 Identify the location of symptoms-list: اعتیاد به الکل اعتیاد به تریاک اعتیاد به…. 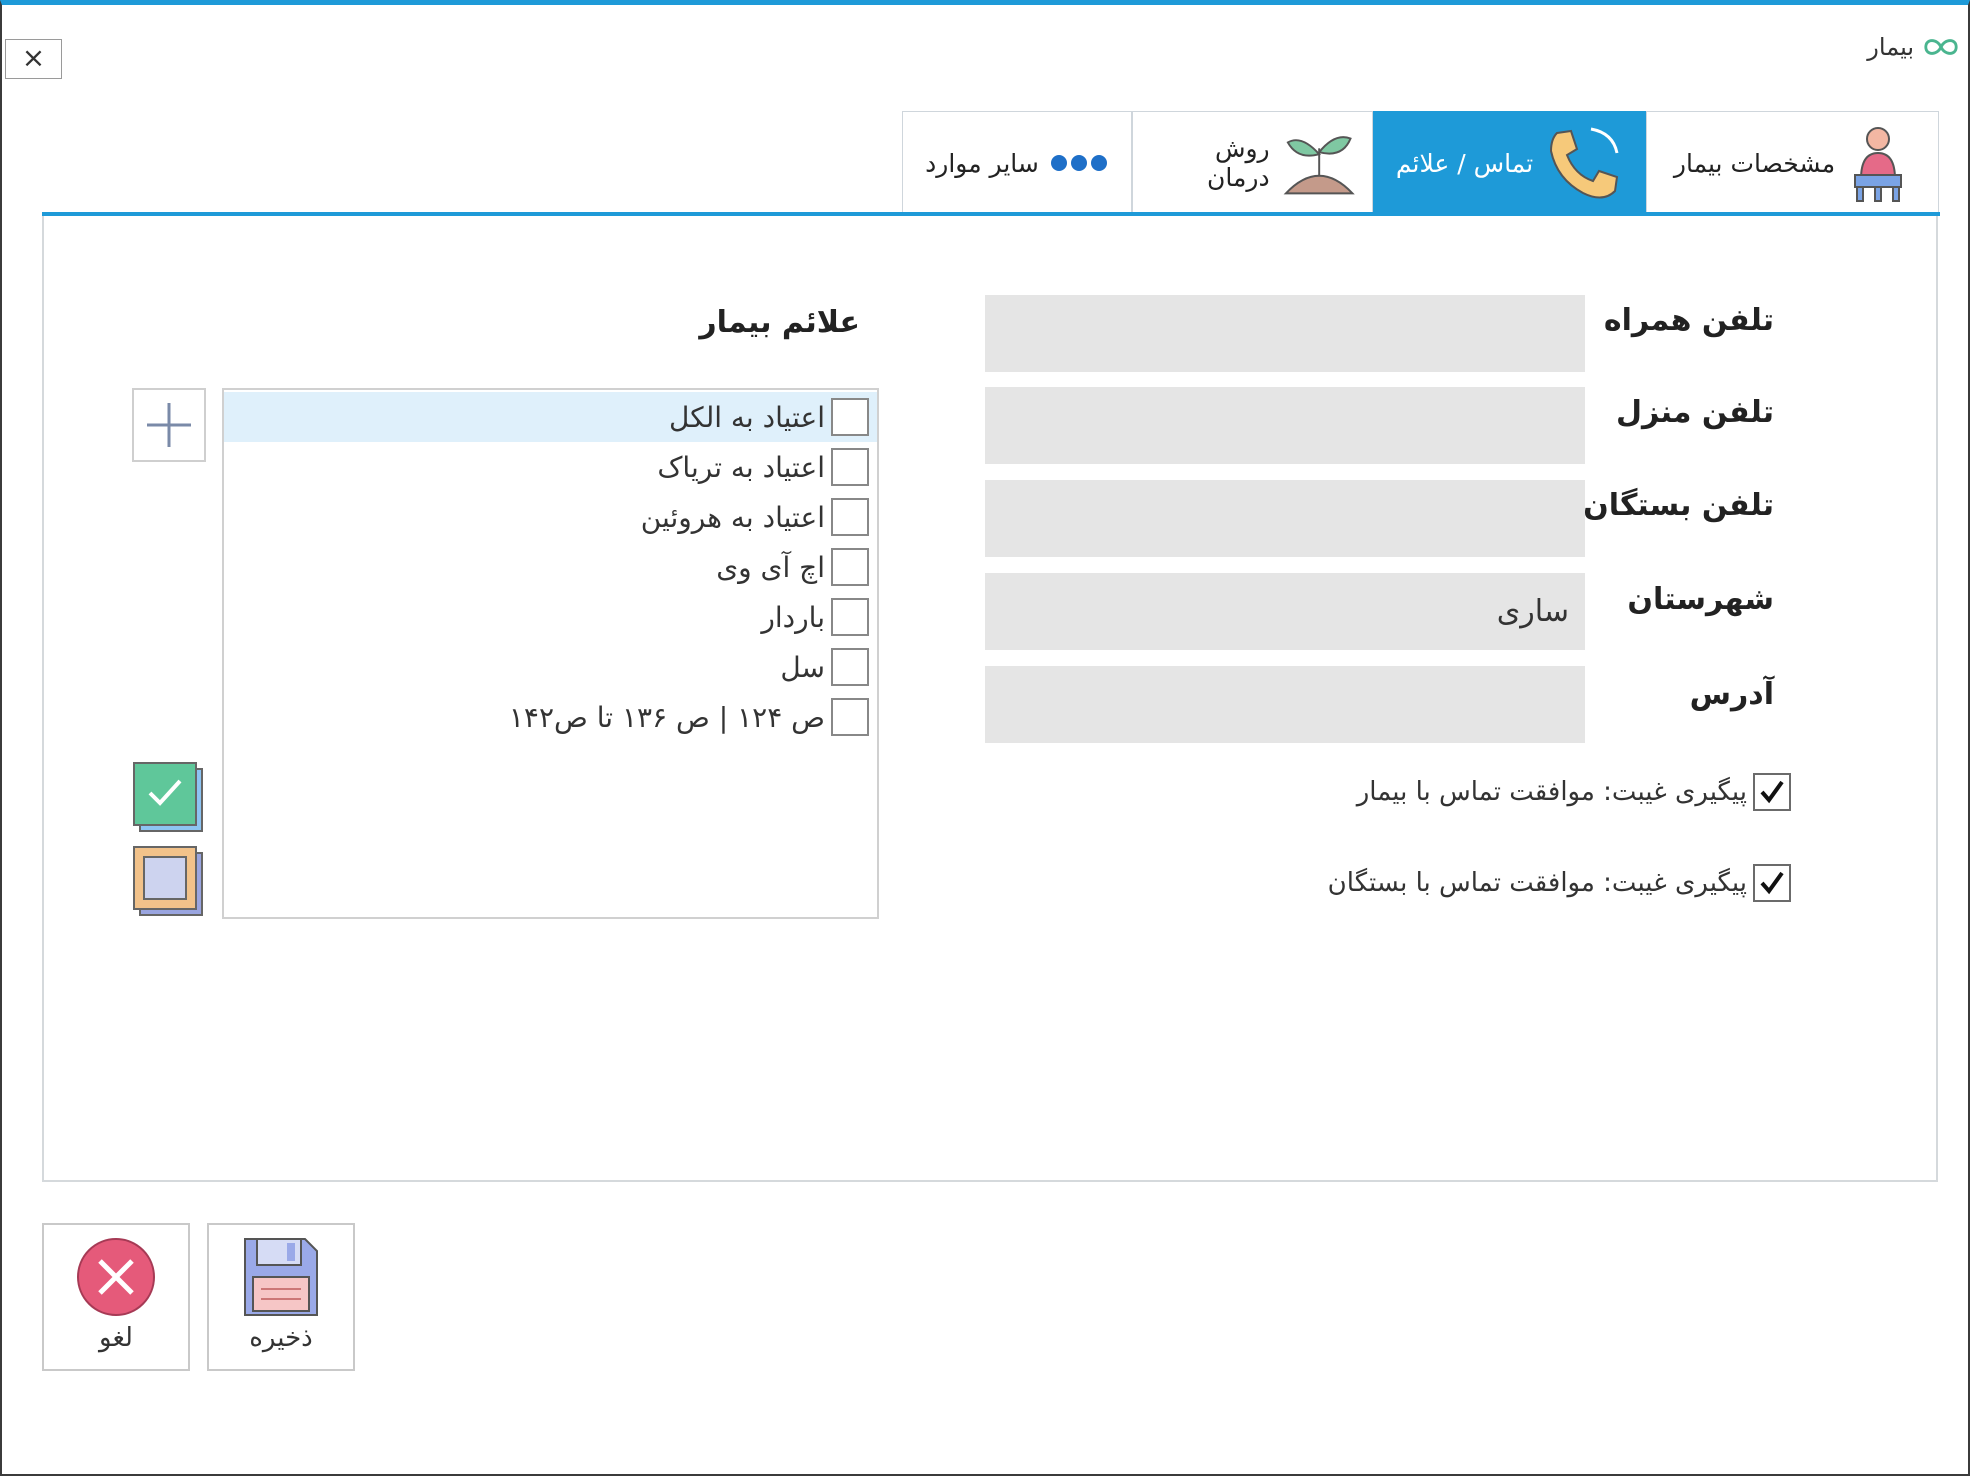
(550, 653).